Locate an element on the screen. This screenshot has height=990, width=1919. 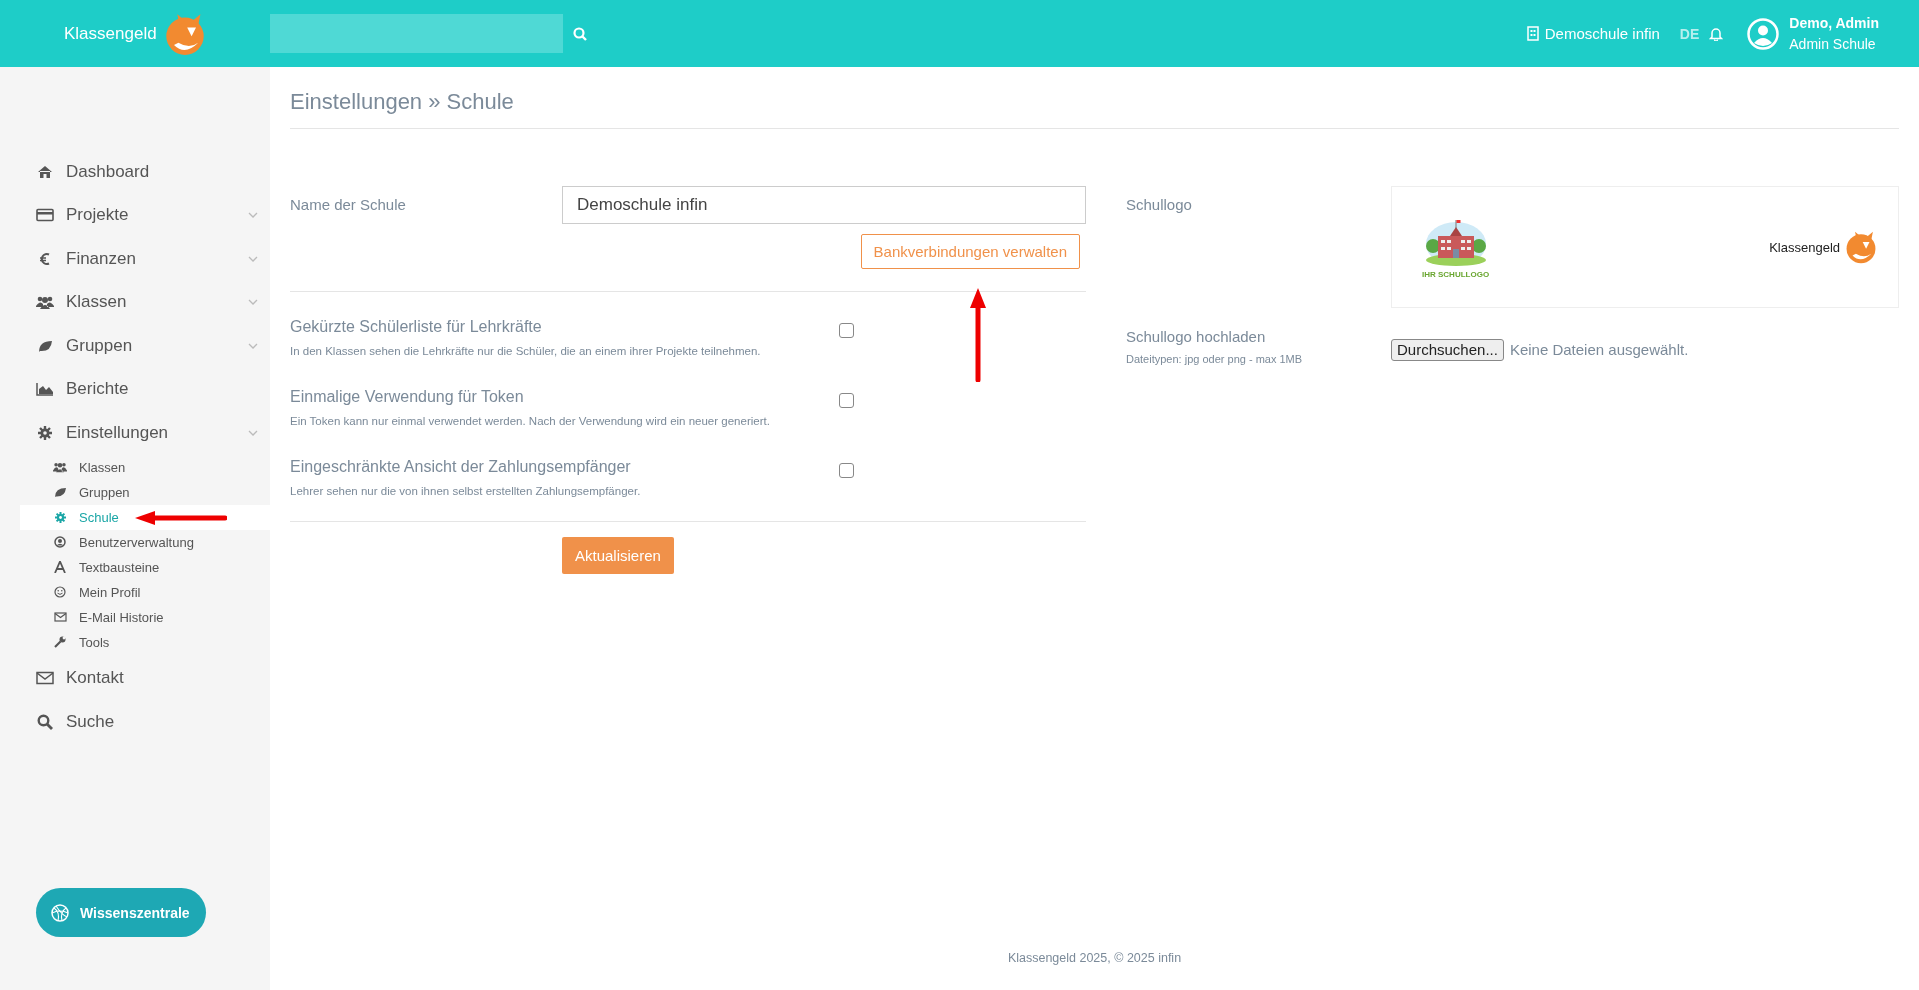
sidebar-subitem: Mein Profil is located at coordinates (145, 592).